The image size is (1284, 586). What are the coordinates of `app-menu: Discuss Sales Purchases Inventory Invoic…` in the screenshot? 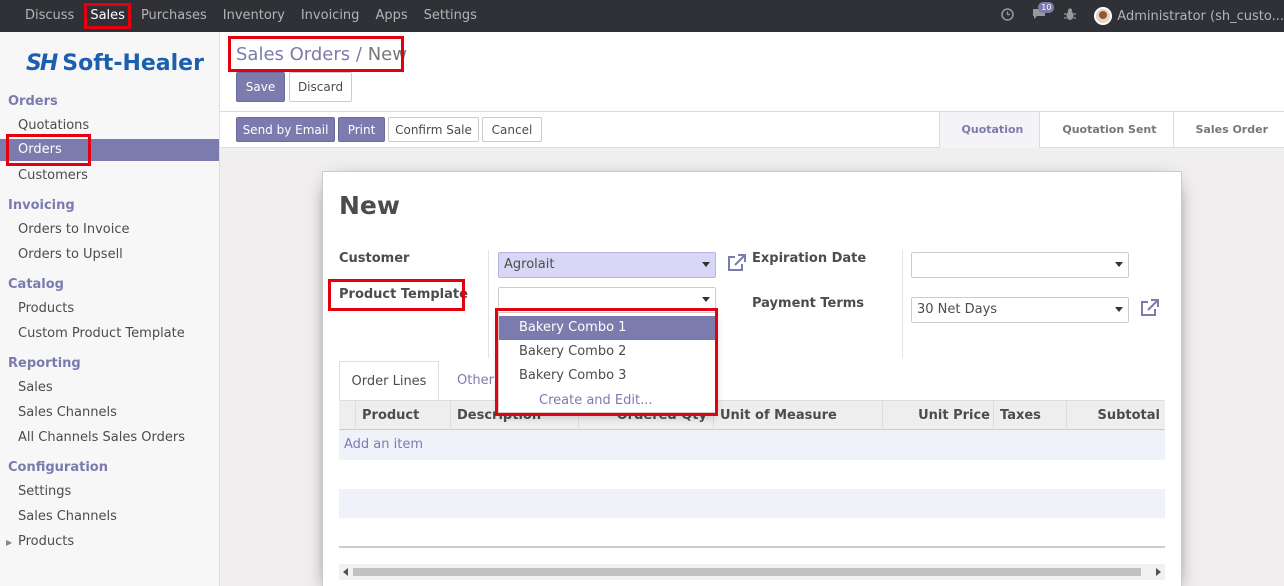 It's located at (242, 16).